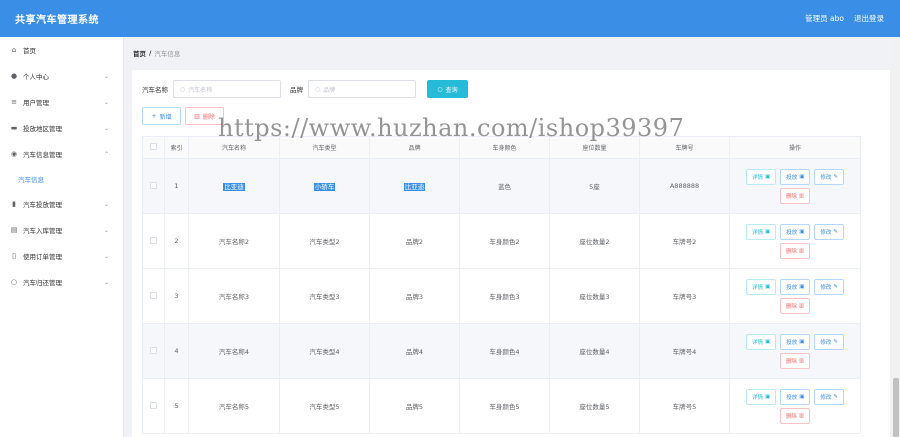 Image resolution: width=900 pixels, height=437 pixels. Describe the element at coordinates (61, 154) in the screenshot. I see `sidebar-item-car-info-management: ◉ 汽车信息管理 ⌃` at that location.